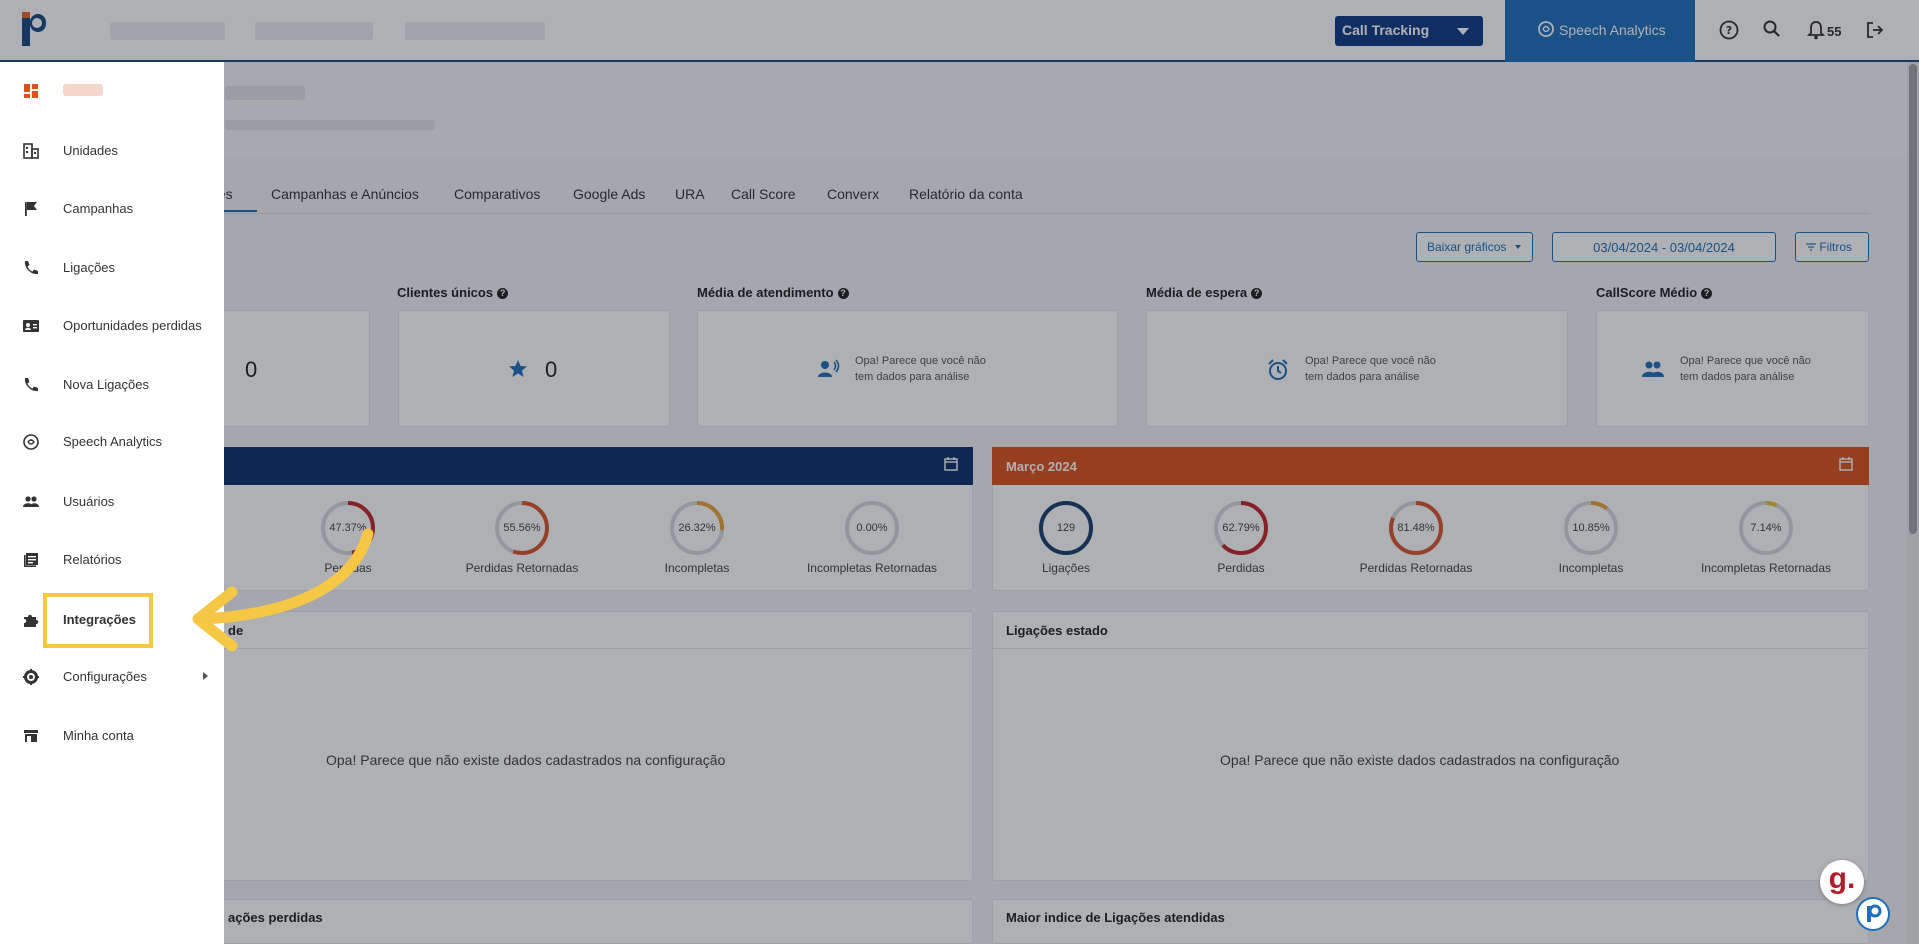 This screenshot has width=1919, height=944. I want to click on sidebar-item-nova-ligacoes: Nova Ligações, so click(112, 385).